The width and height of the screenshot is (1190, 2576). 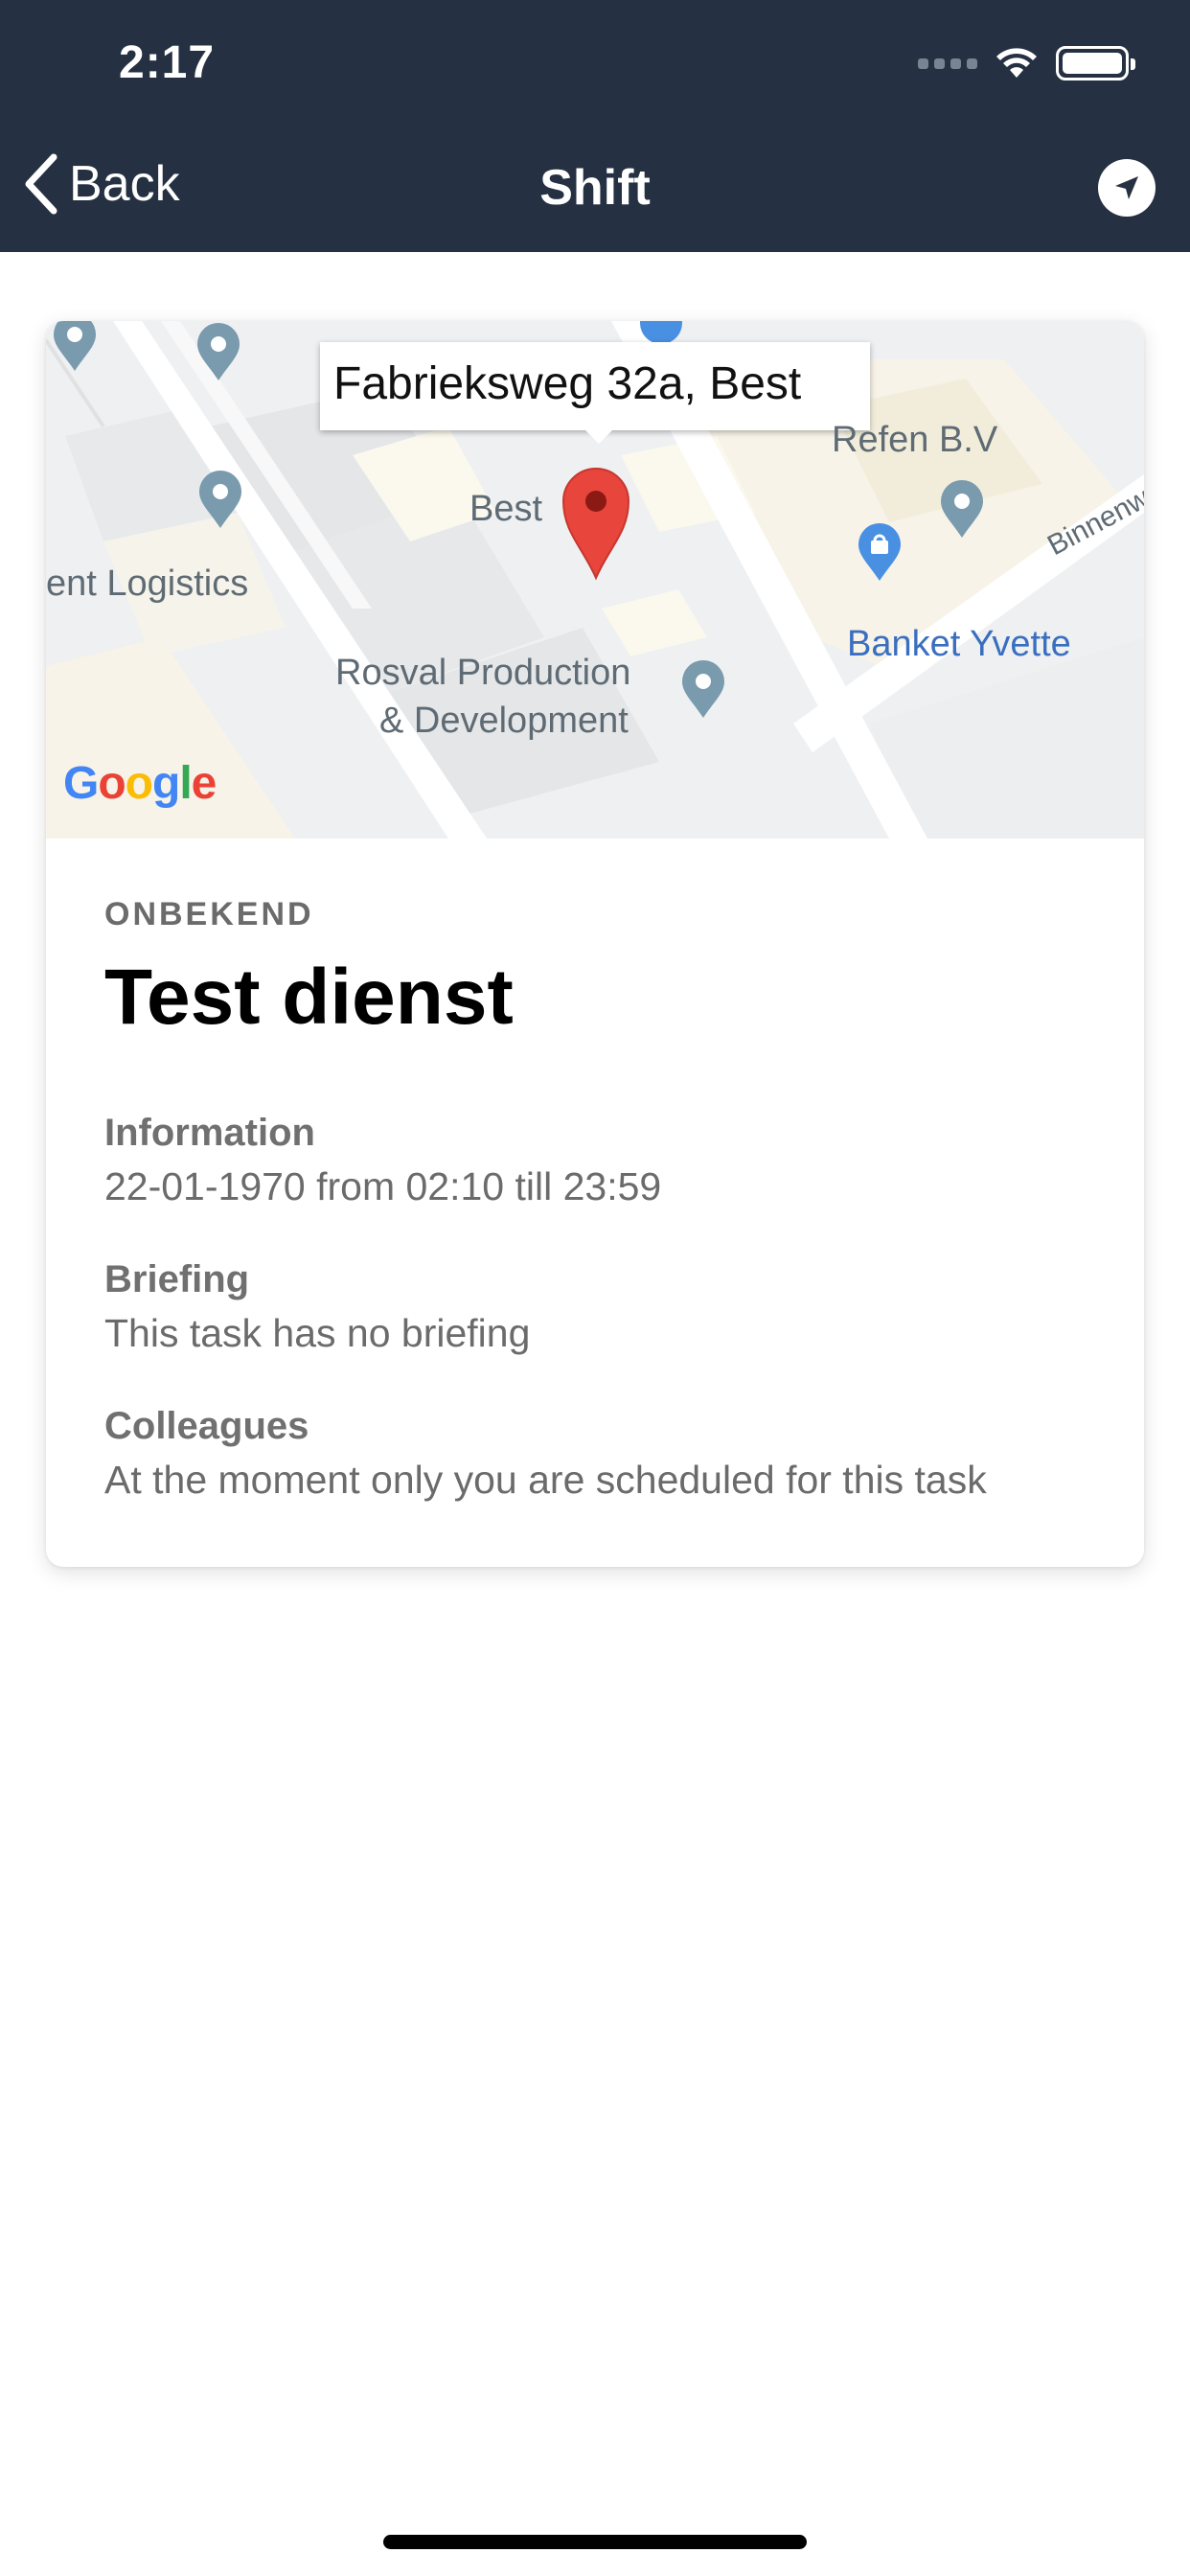 I want to click on briefing-label: Briefing, so click(x=177, y=1279).